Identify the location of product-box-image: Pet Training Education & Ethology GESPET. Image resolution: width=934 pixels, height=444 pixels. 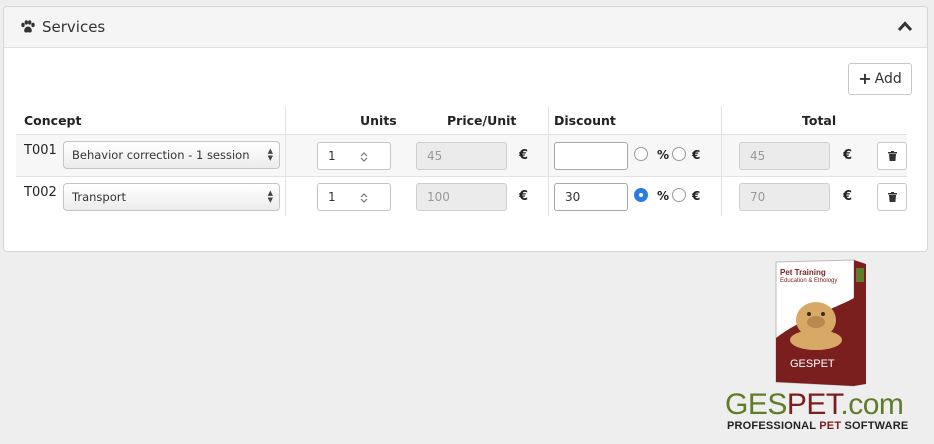
(820, 324).